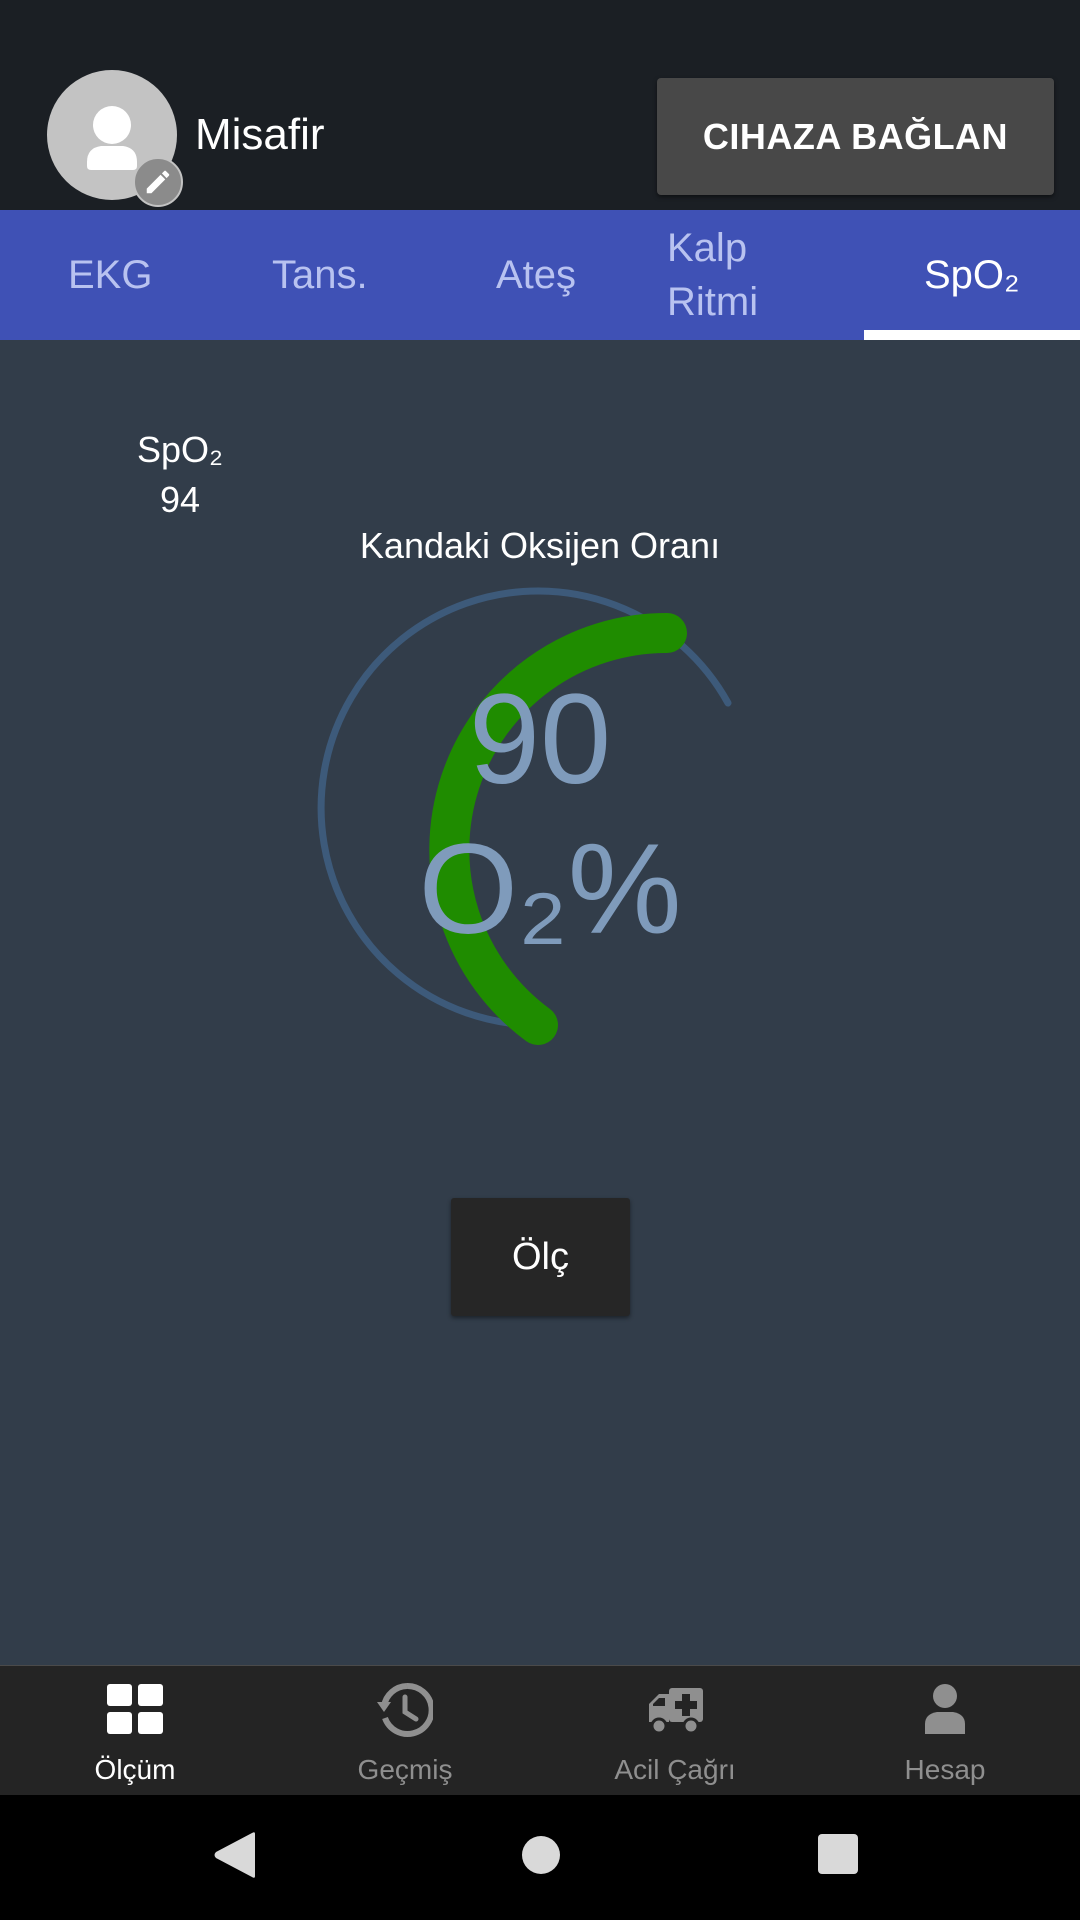 The width and height of the screenshot is (1080, 1920). I want to click on ambulance-icon, so click(676, 1711).